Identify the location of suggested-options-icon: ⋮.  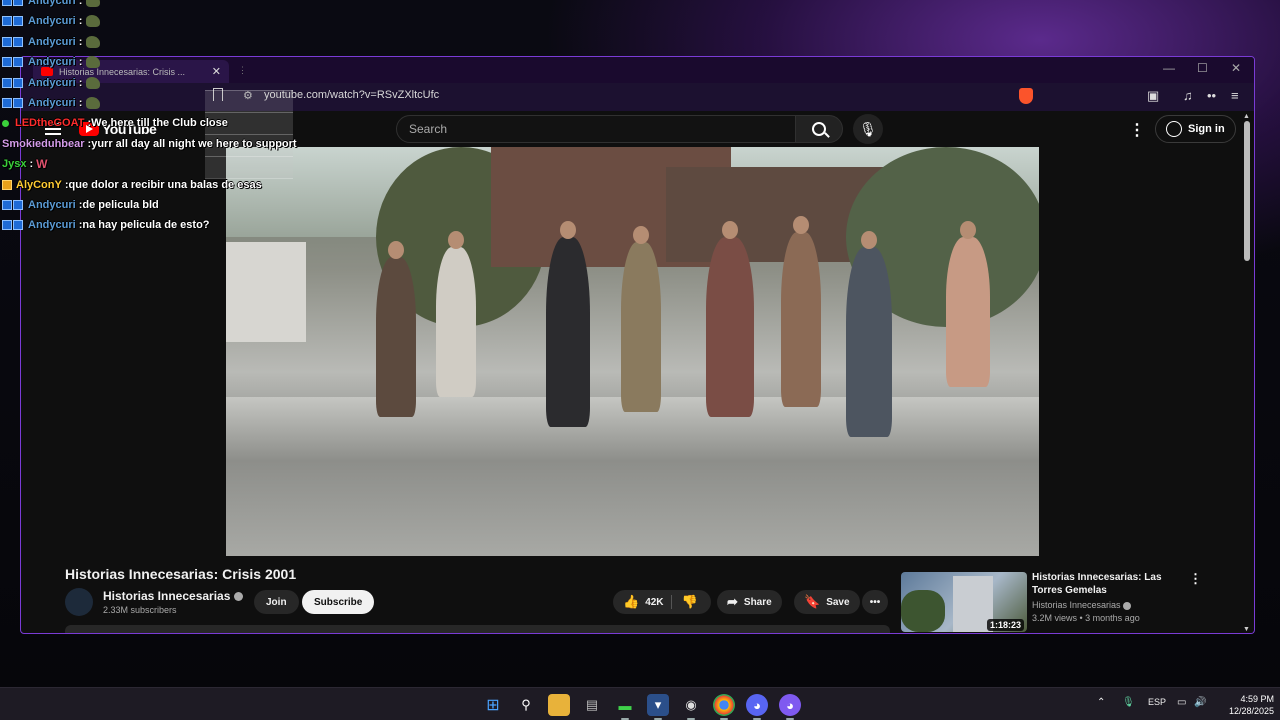
(1195, 579).